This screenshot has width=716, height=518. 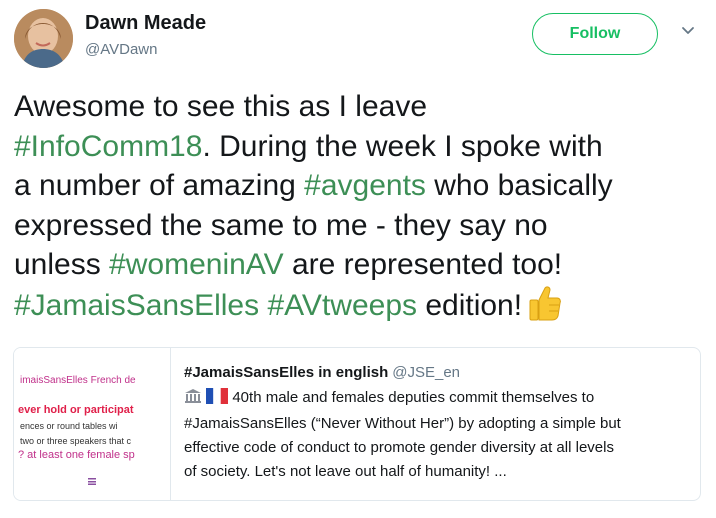 What do you see at coordinates (145, 23) in the screenshot?
I see `user-name: Dawn Meade` at bounding box center [145, 23].